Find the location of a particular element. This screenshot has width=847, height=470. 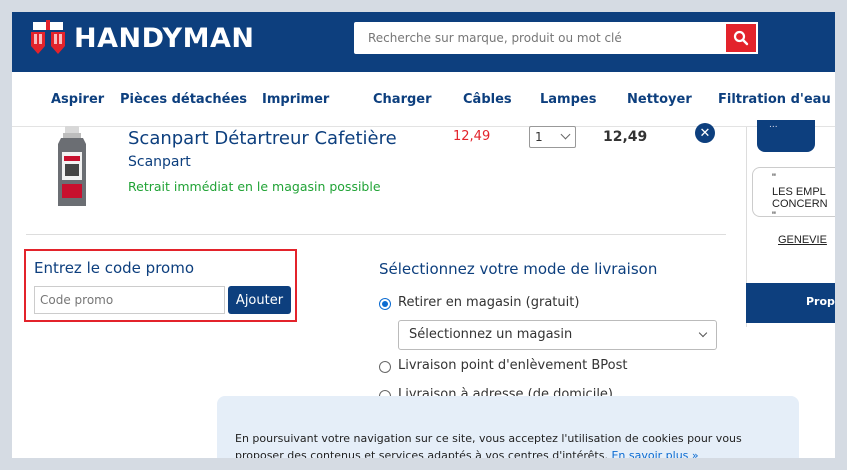

delivery-title: Sélectionnez votre mode de livraison is located at coordinates (518, 269).